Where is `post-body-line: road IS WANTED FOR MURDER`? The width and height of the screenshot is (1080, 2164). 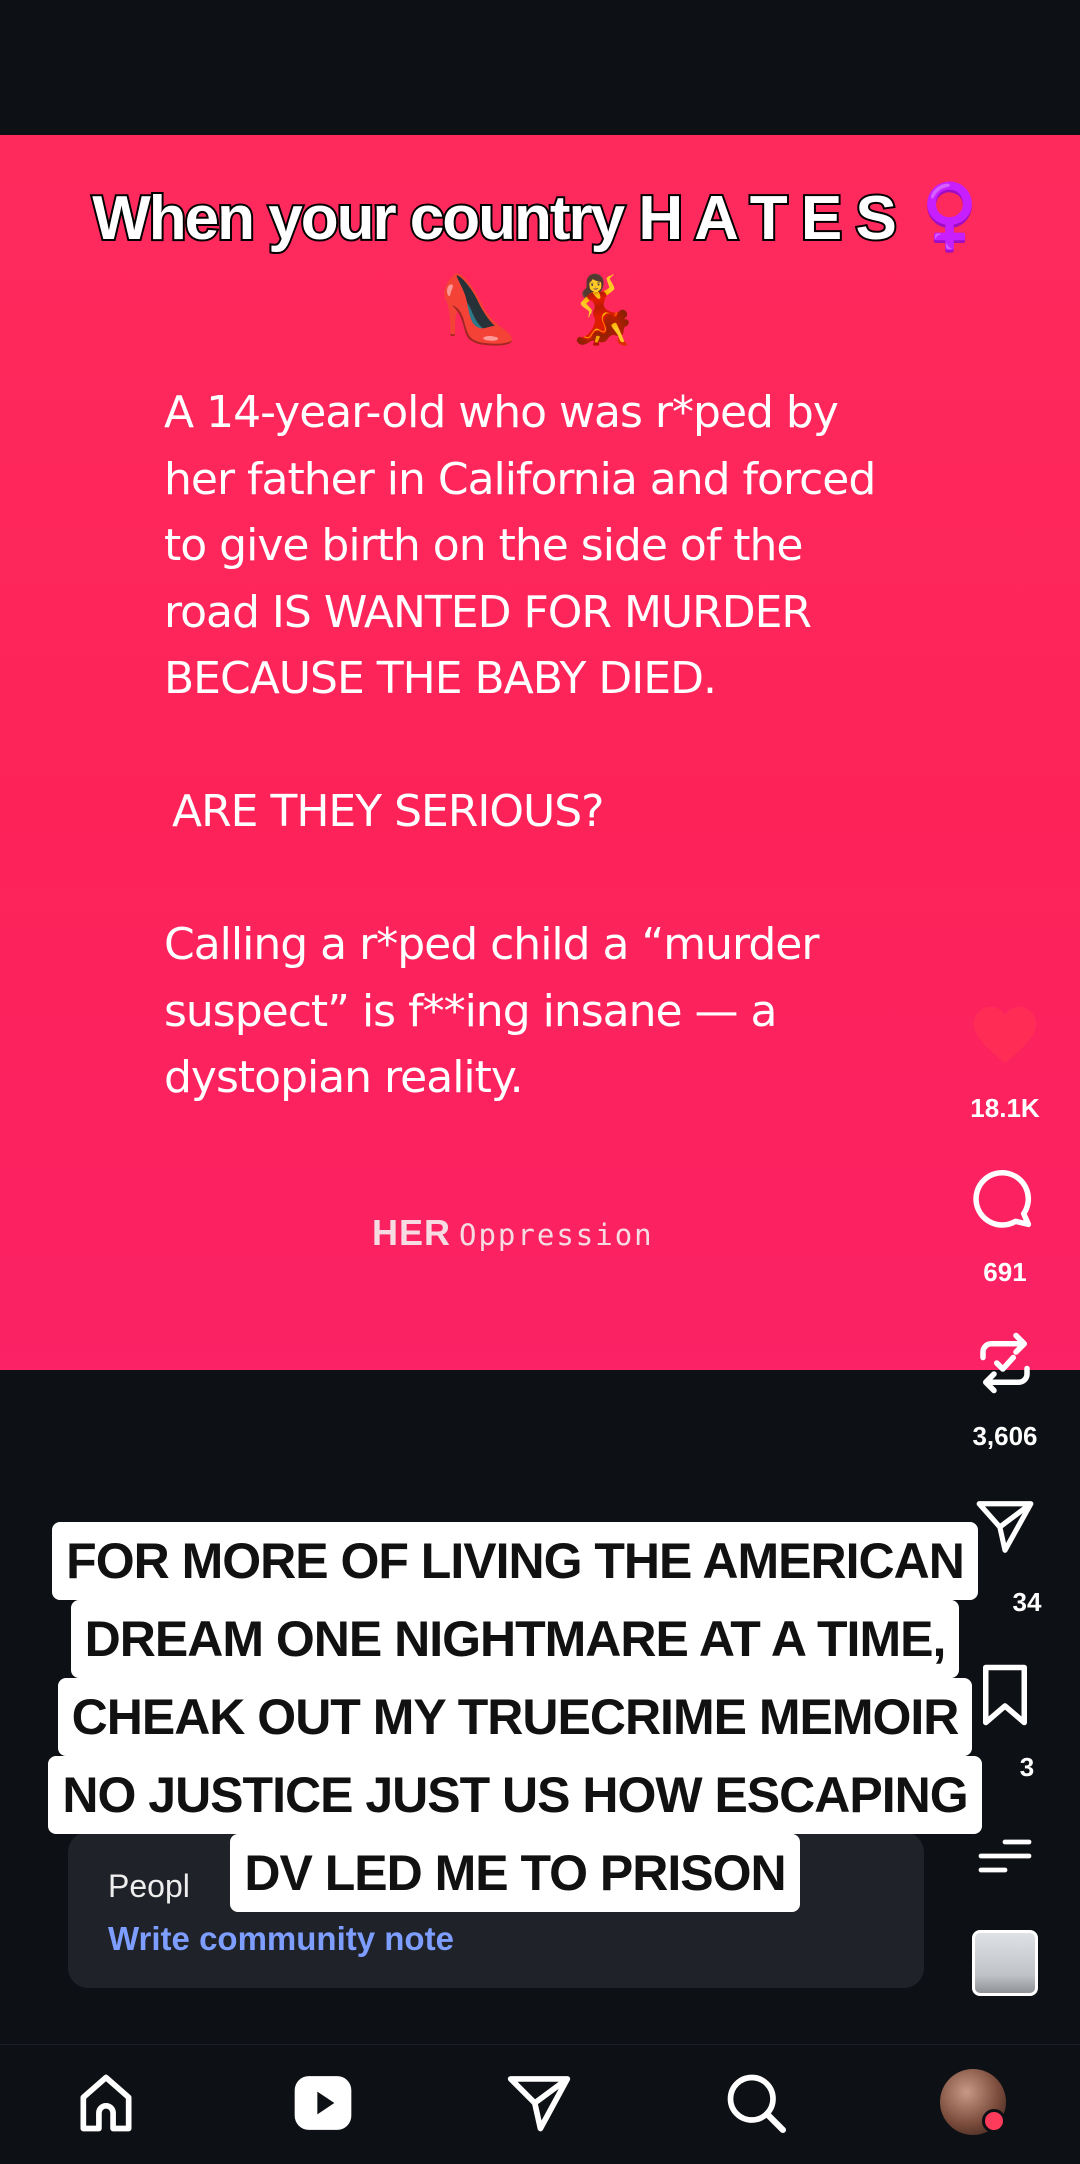
post-body-line: road IS WANTED FOR MURDER is located at coordinates (488, 612).